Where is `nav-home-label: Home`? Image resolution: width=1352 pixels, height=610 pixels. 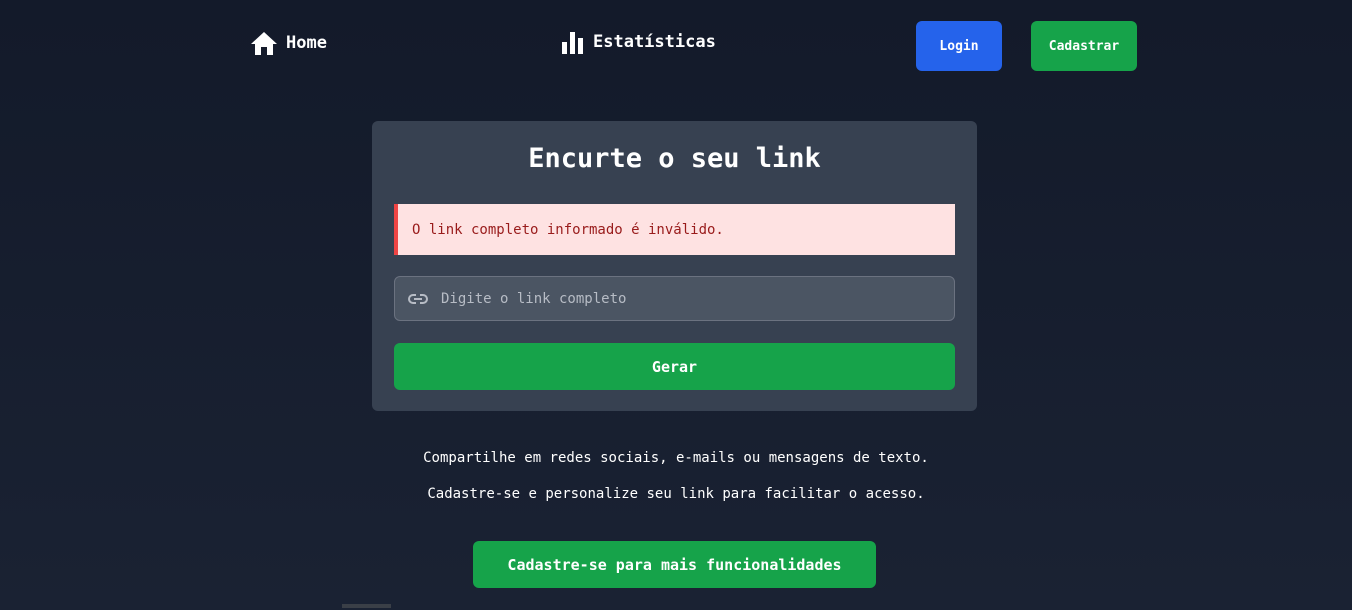
nav-home-label: Home is located at coordinates (306, 43).